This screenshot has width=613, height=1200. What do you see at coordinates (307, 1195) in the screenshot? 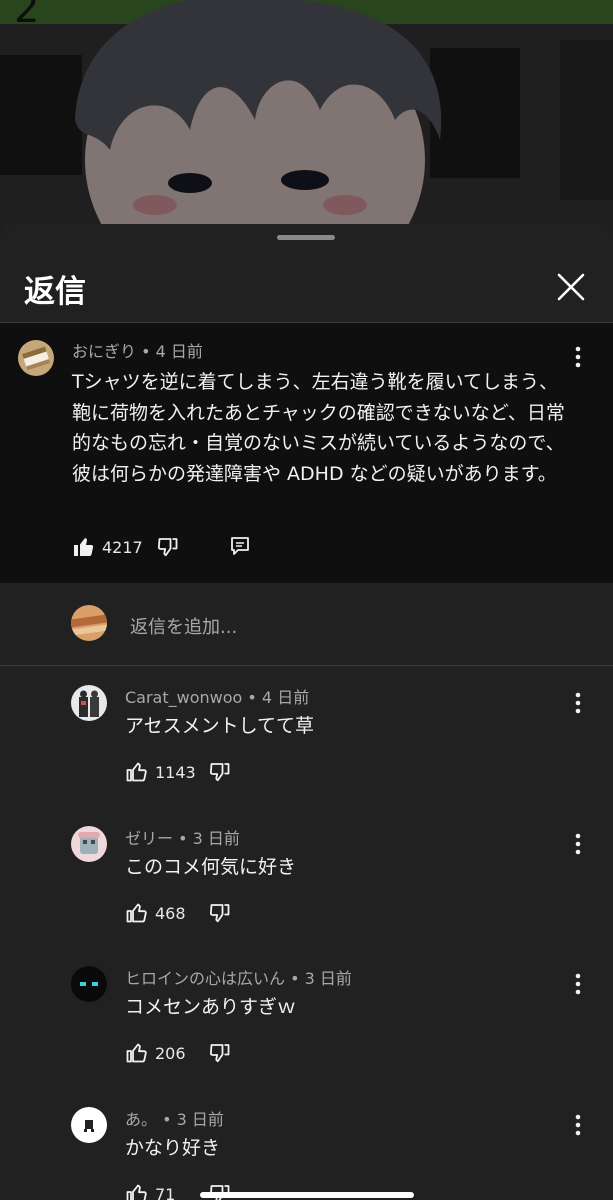
I see `home-indicator` at bounding box center [307, 1195].